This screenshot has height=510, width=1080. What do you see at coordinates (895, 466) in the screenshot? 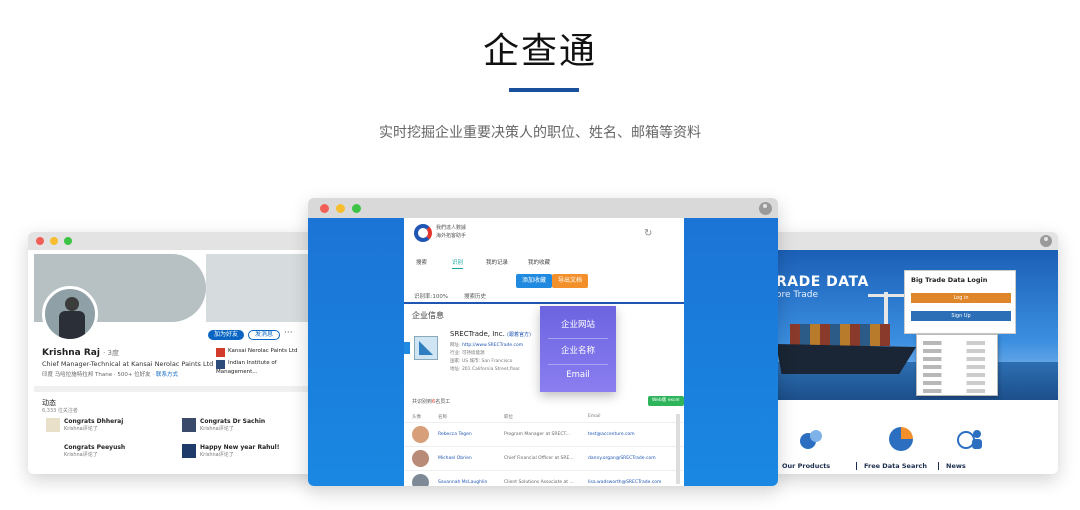
I see `nav-free-data-search: Free Data Search` at bounding box center [895, 466].